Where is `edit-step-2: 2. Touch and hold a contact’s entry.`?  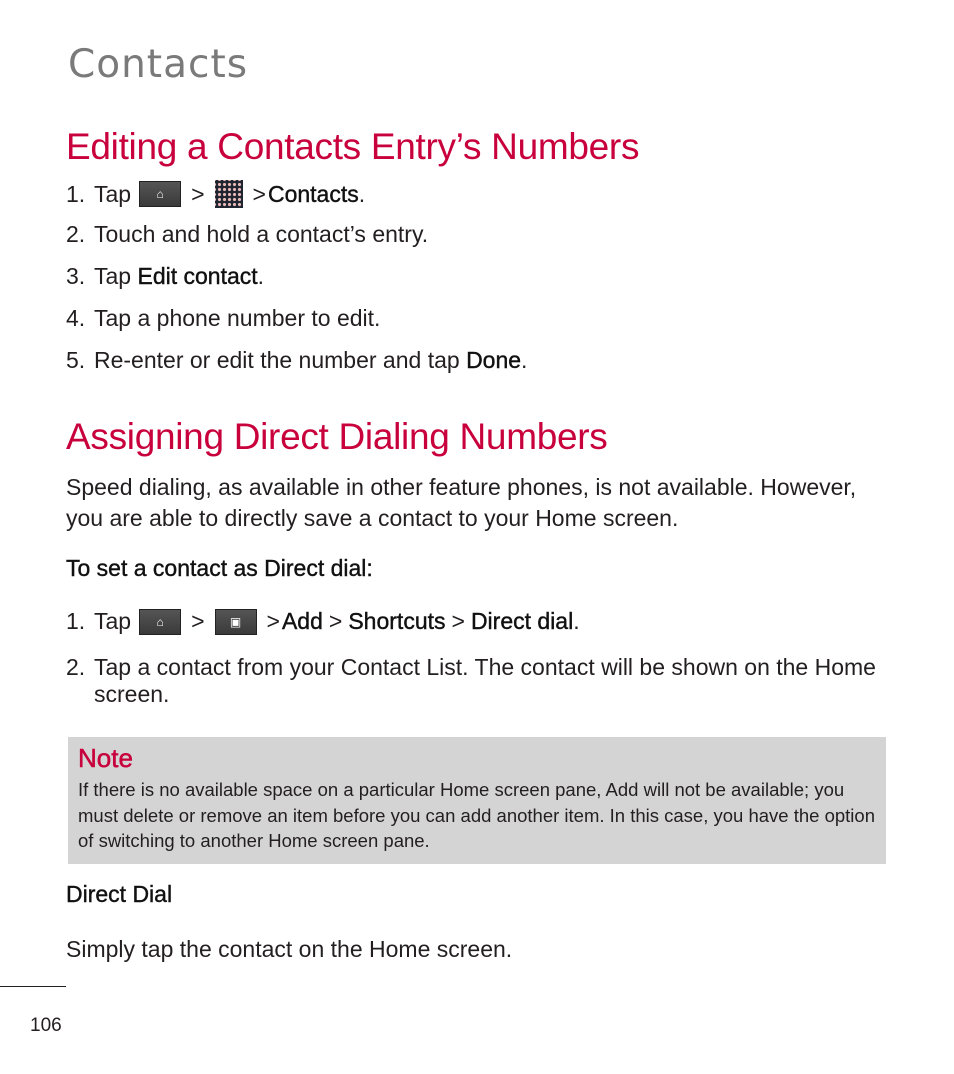
edit-step-2: 2. Touch and hold a contact’s entry. is located at coordinates (247, 234).